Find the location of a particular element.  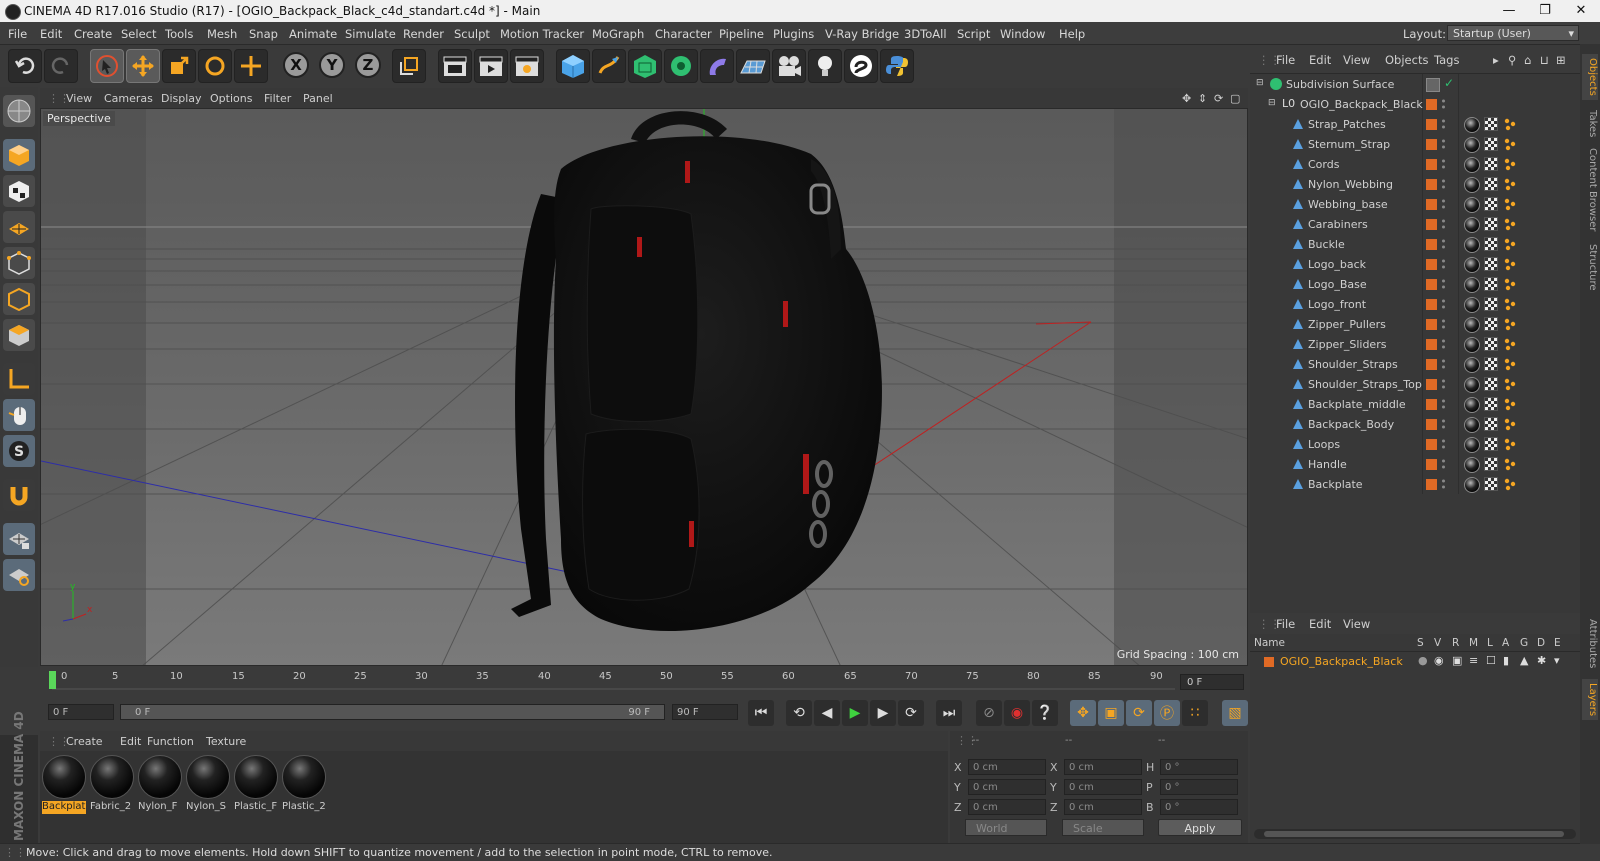

new-window-icon: ⊞ is located at coordinates (1561, 60).